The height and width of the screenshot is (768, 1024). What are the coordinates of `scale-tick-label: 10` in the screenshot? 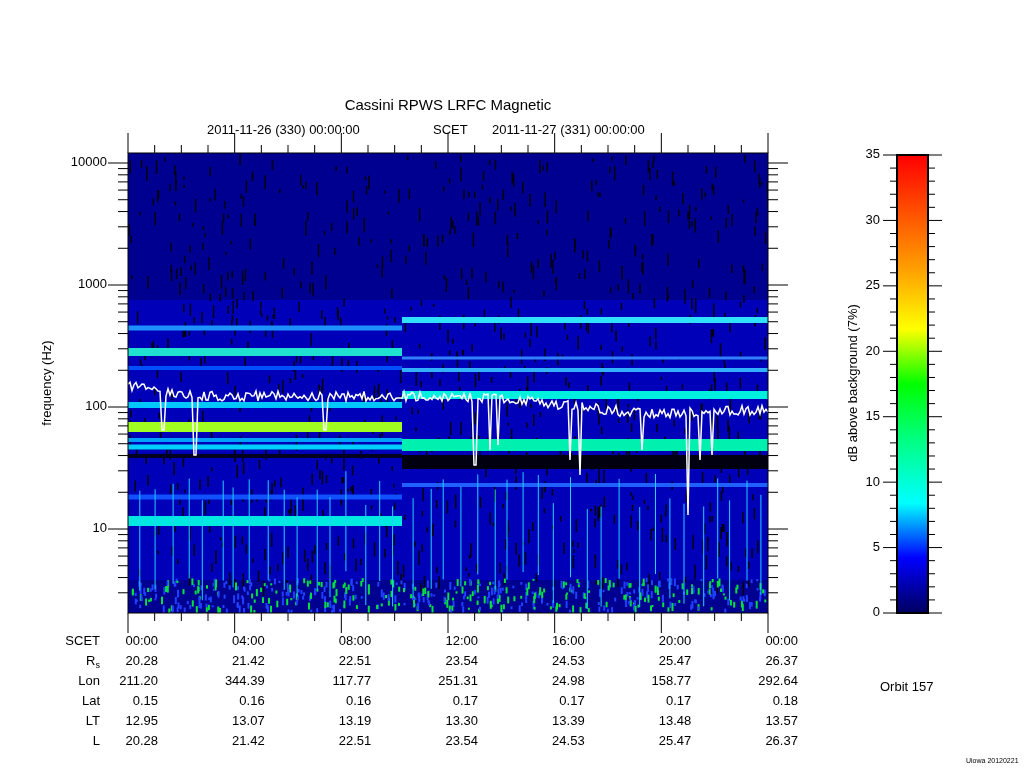 It's located at (872, 481).